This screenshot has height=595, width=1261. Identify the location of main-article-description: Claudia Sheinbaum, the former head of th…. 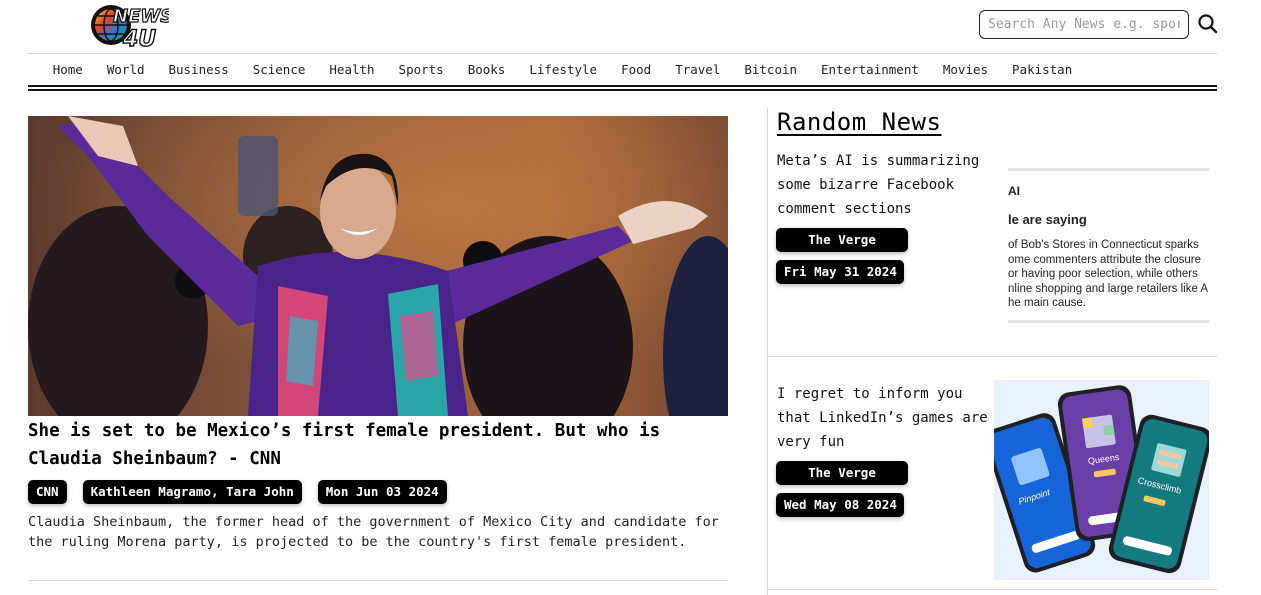
(373, 532).